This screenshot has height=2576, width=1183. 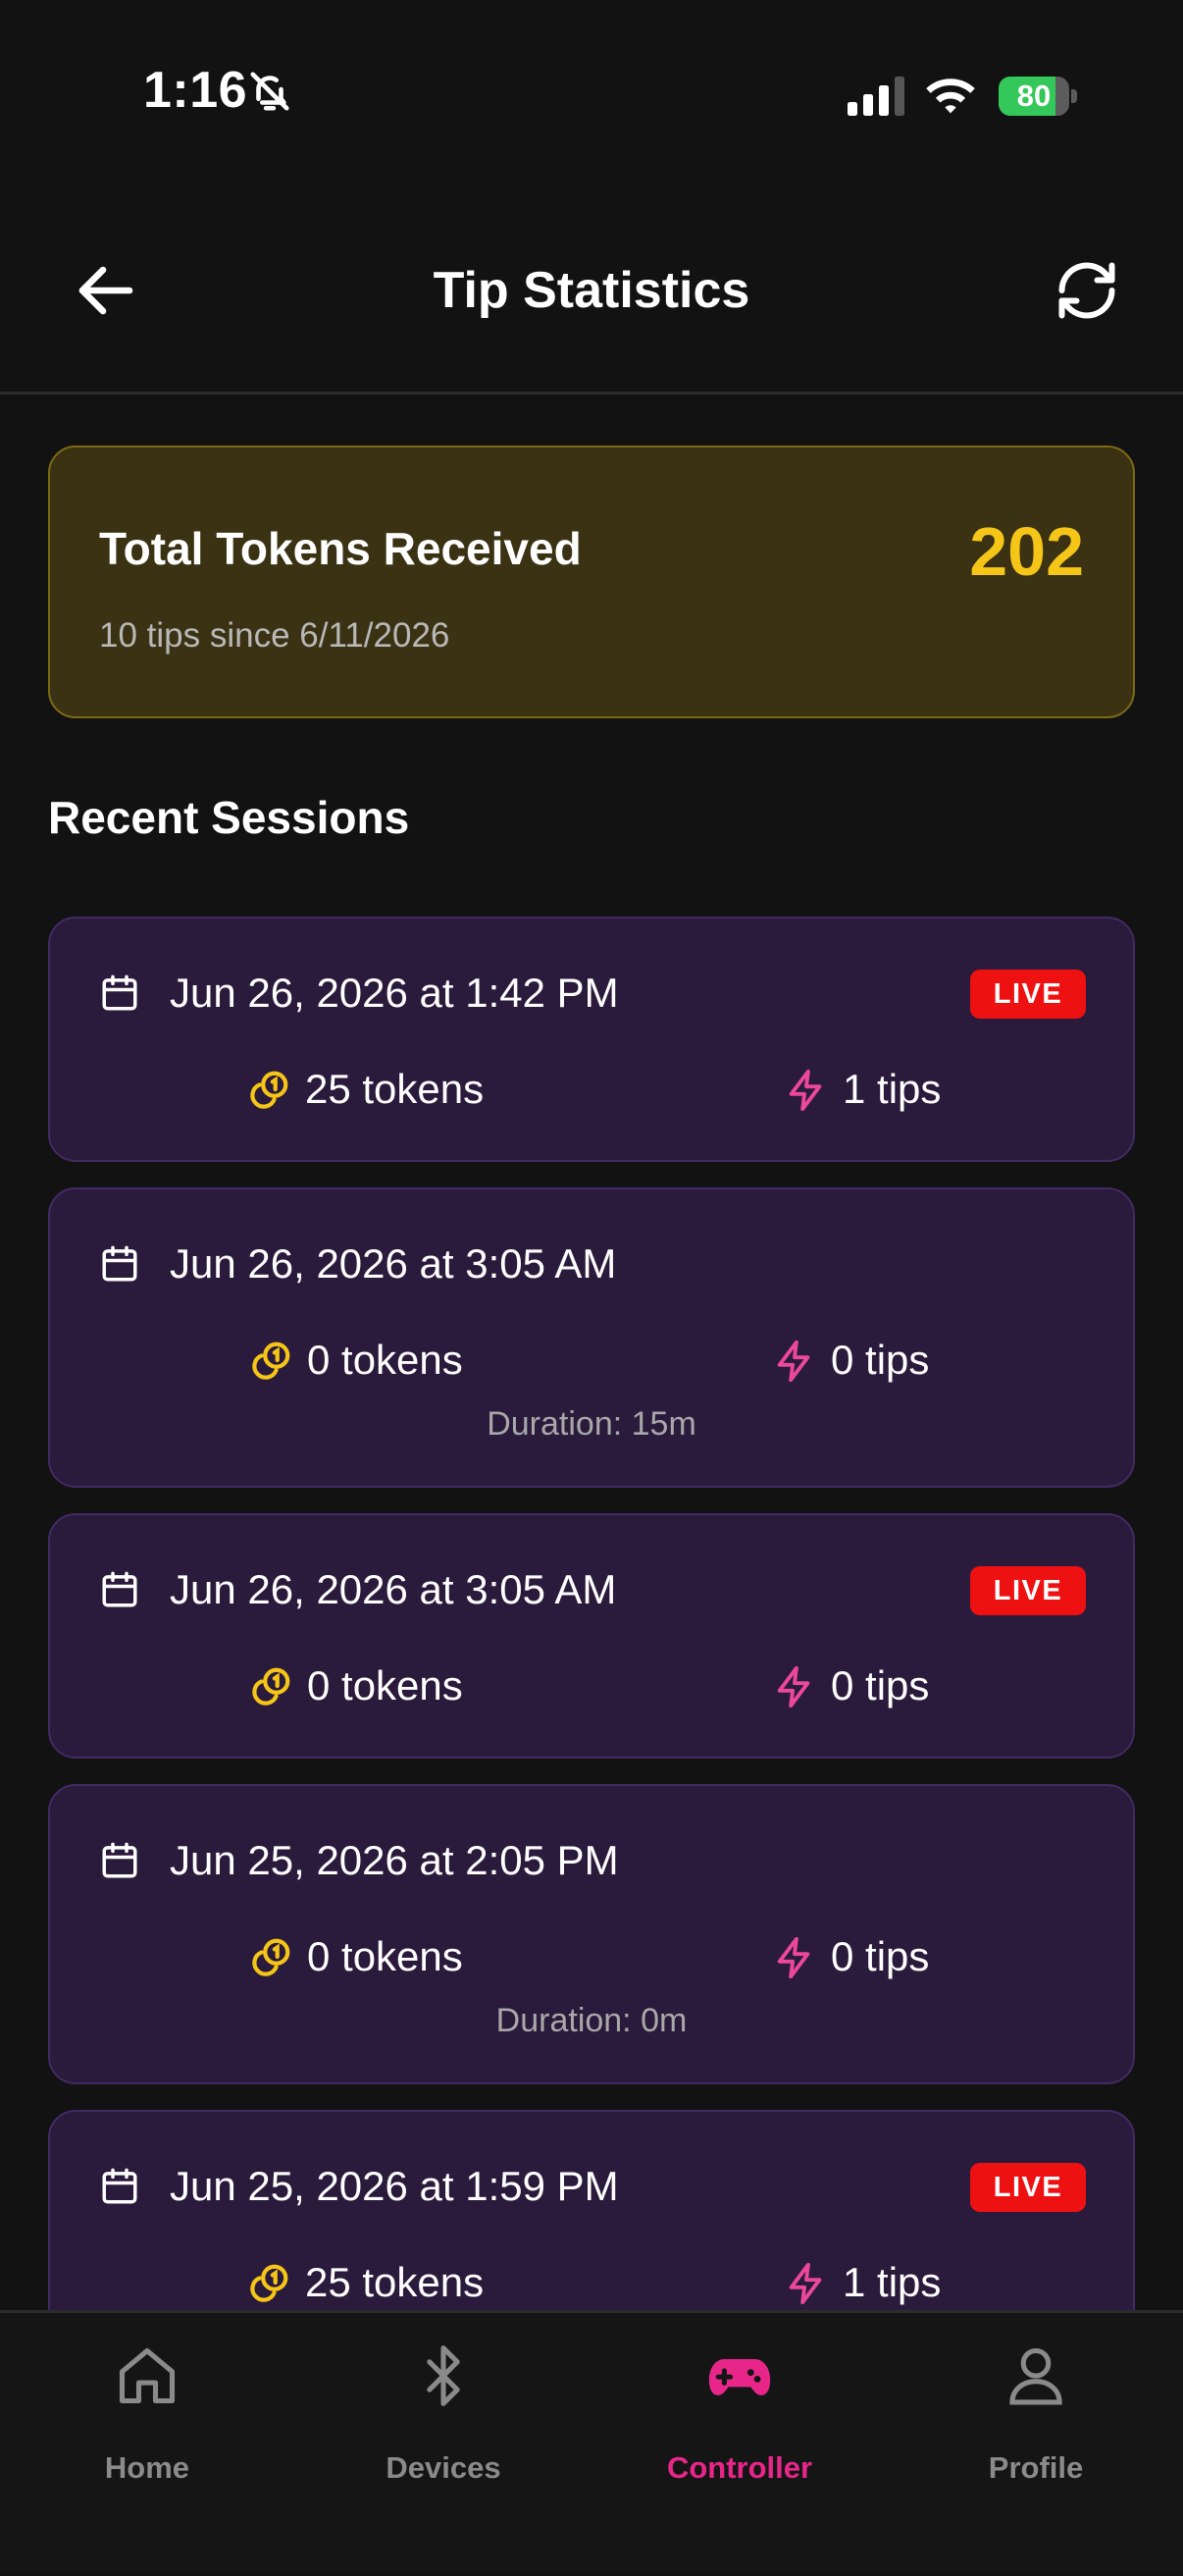 I want to click on session-duration: Duration: 15m, so click(x=591, y=1424).